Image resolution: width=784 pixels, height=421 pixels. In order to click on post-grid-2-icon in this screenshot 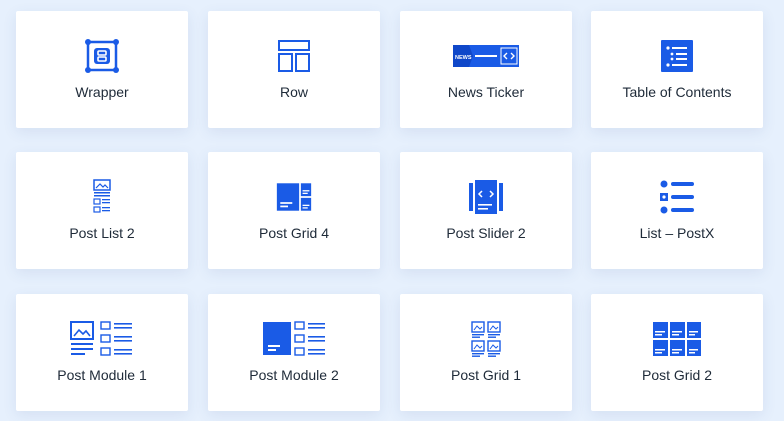, I will do `click(677, 339)`.